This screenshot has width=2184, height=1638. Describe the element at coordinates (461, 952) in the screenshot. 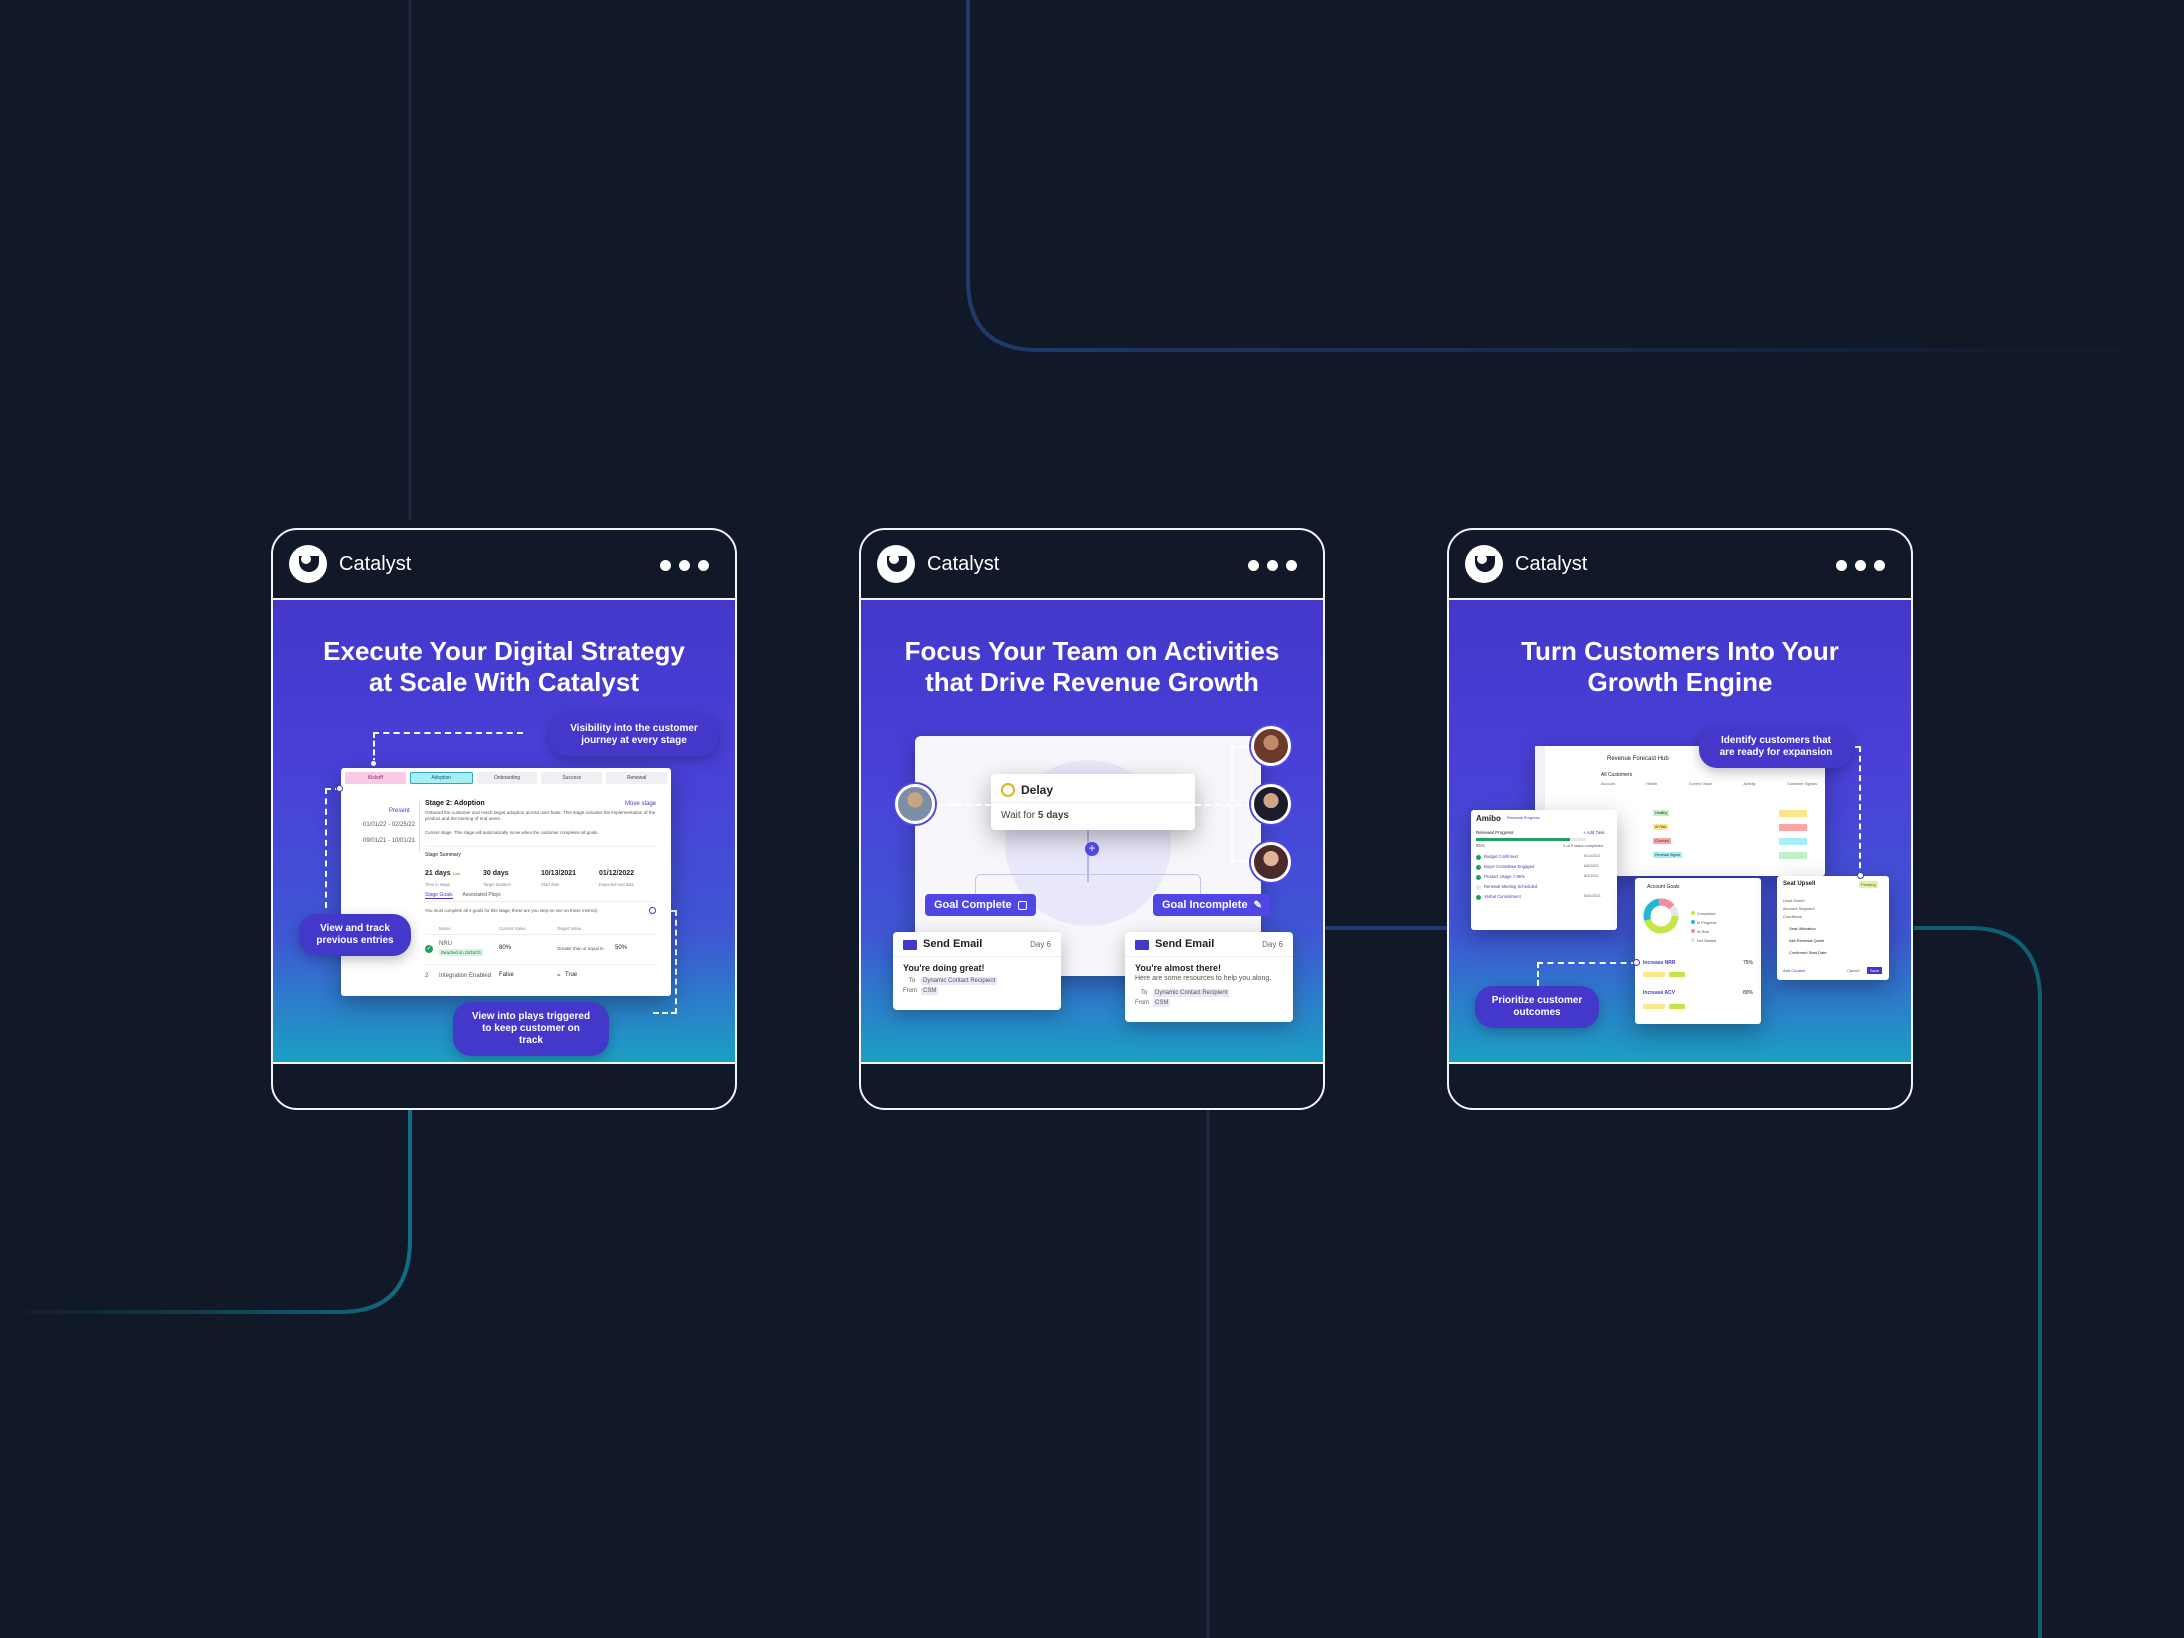

I see `goal-tag: Reached on 10/15/21` at that location.